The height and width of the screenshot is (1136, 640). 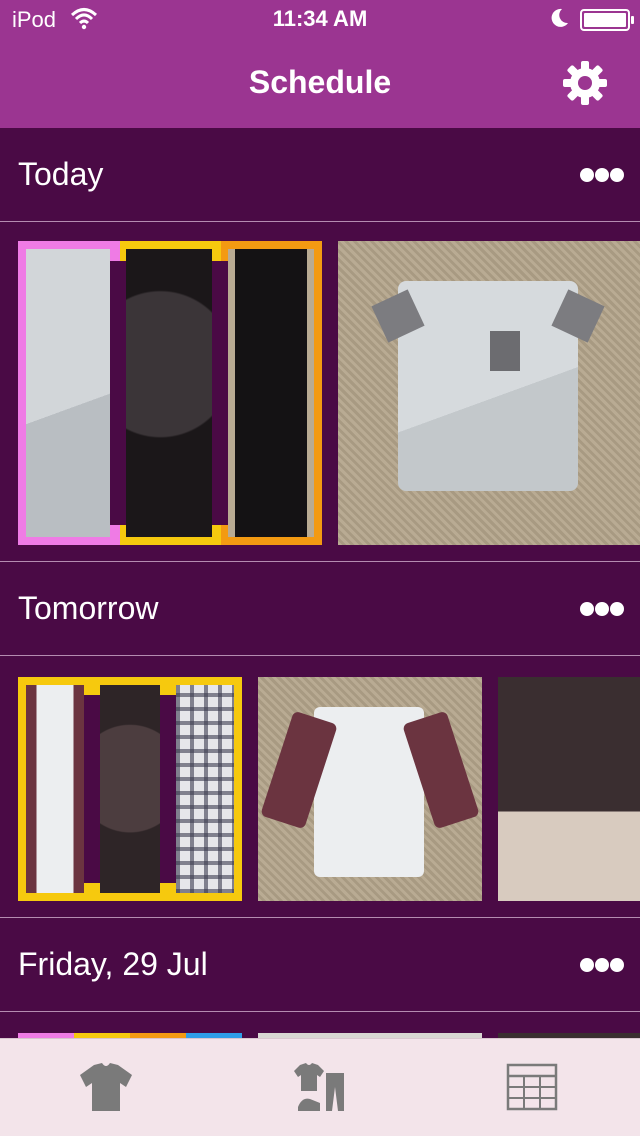 I want to click on page-title: Schedule, so click(x=320, y=82).